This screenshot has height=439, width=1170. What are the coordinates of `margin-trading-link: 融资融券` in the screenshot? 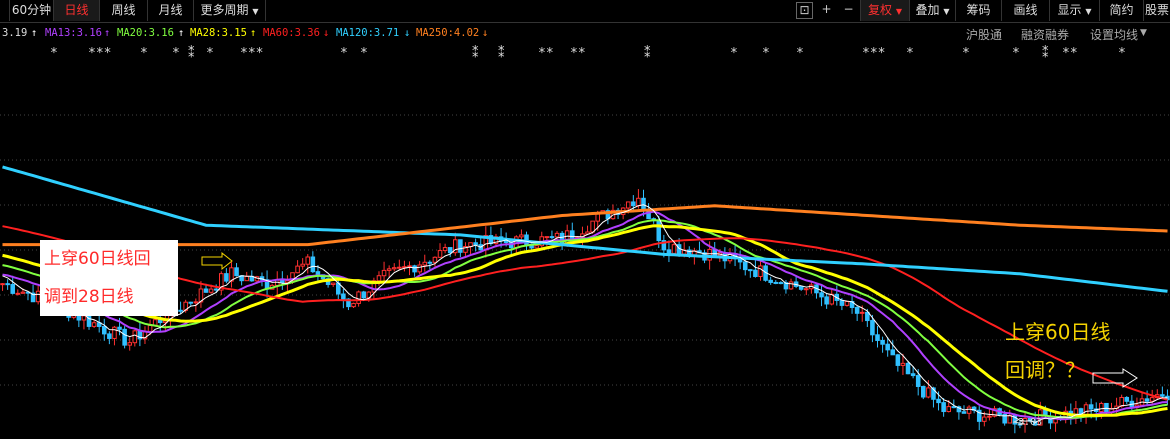 It's located at (1045, 34).